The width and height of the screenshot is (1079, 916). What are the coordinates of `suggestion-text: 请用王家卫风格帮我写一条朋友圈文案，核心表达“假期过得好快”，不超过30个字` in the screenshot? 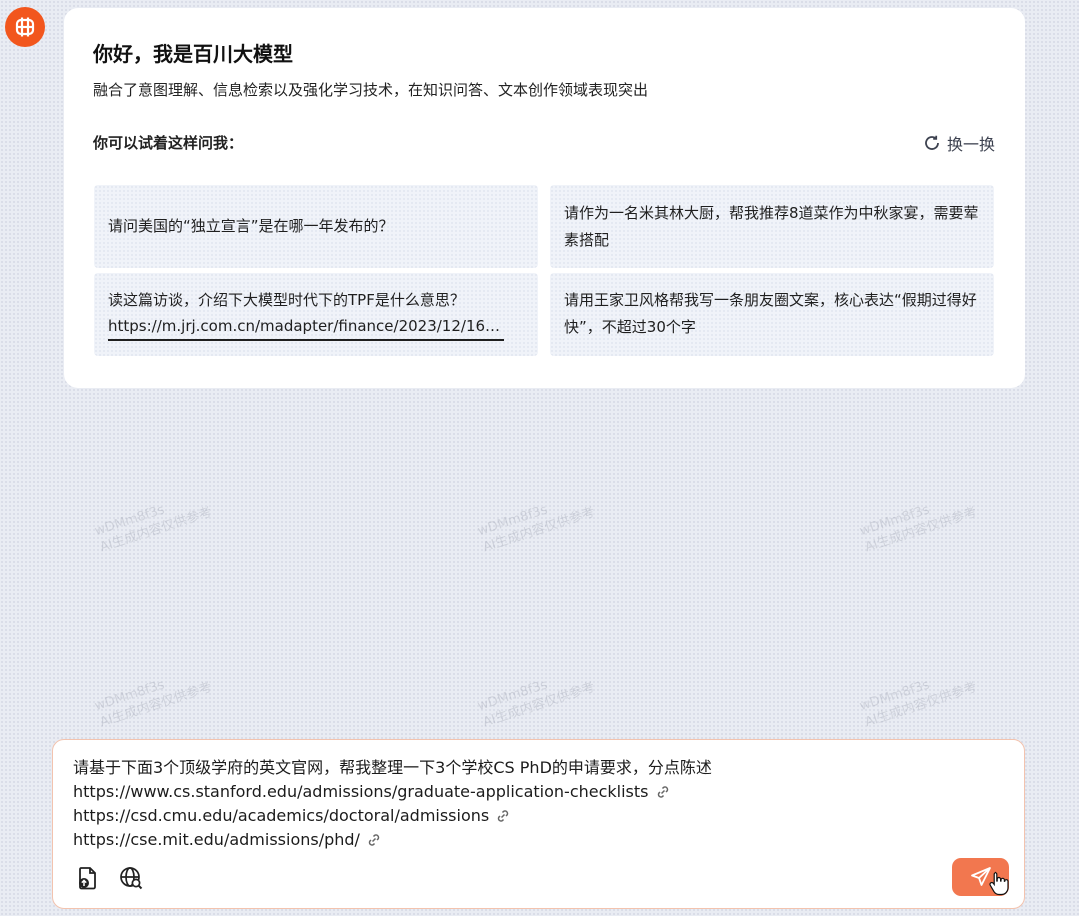 It's located at (770, 313).